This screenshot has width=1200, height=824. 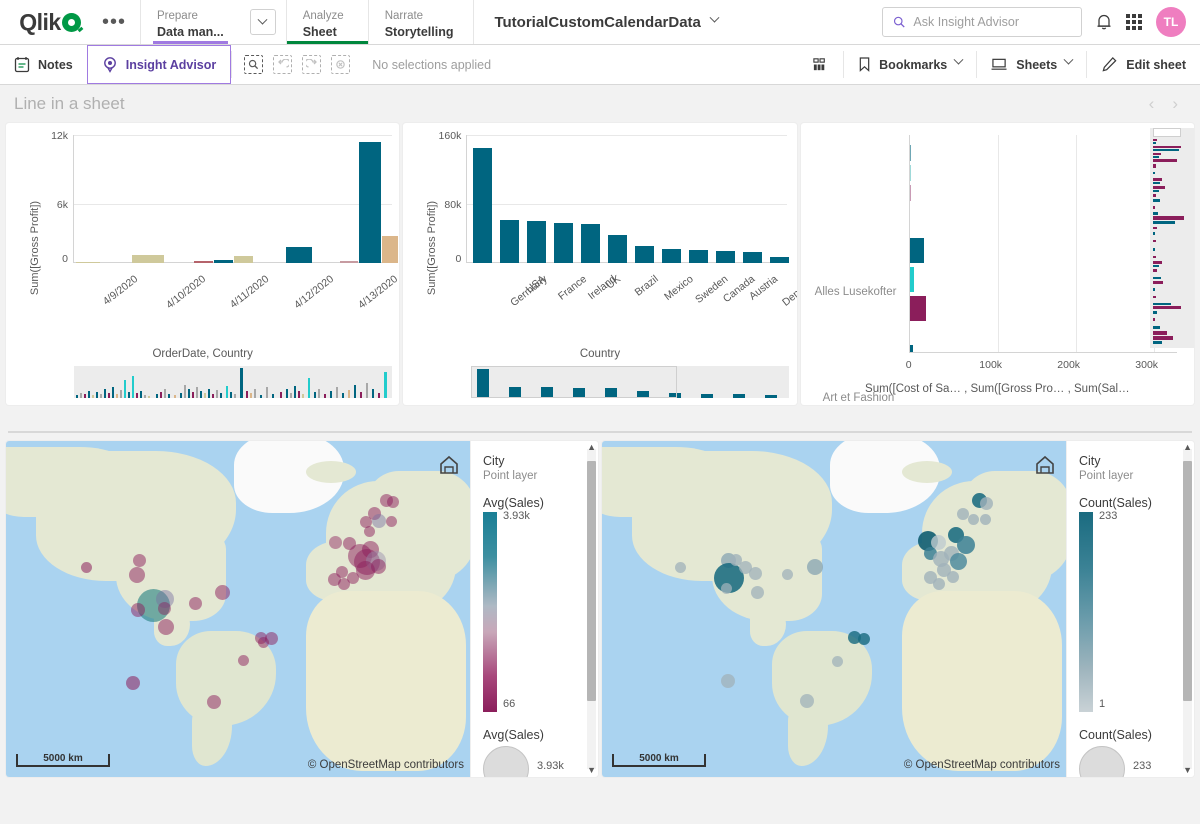 What do you see at coordinates (1042, 244) in the screenshot?
I see `chart3-plot` at bounding box center [1042, 244].